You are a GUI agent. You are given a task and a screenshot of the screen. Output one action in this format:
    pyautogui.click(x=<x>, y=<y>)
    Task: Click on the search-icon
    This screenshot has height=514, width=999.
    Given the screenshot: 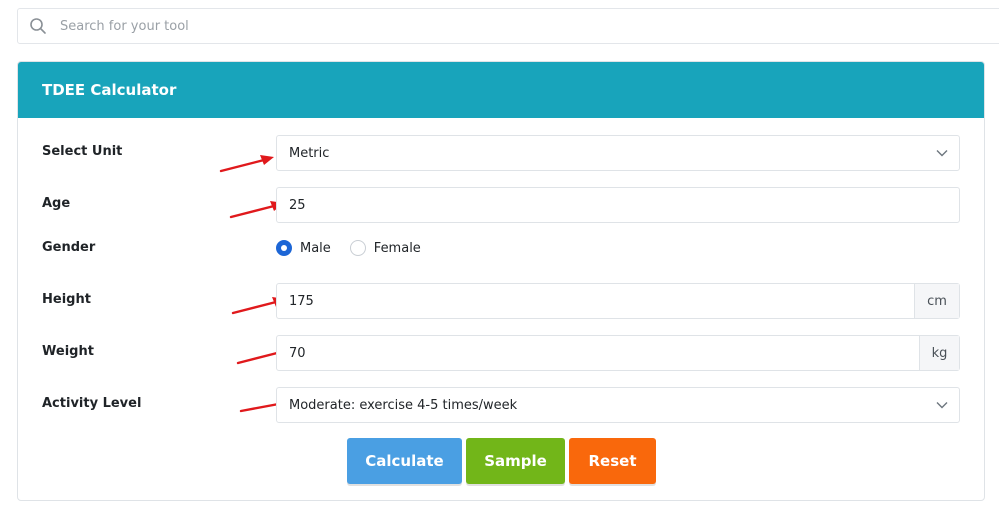 What is the action you would take?
    pyautogui.click(x=38, y=26)
    